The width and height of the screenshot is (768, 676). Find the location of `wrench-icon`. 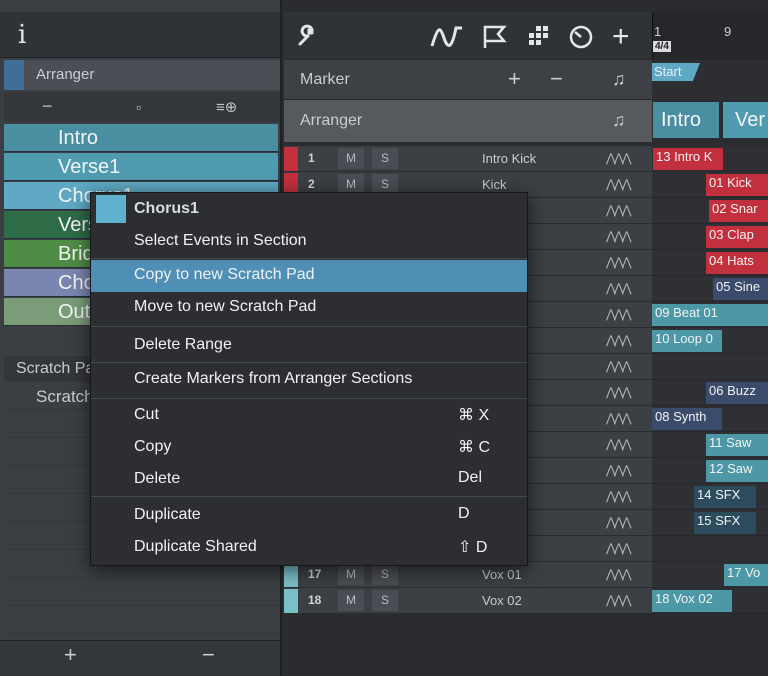

wrench-icon is located at coordinates (308, 39).